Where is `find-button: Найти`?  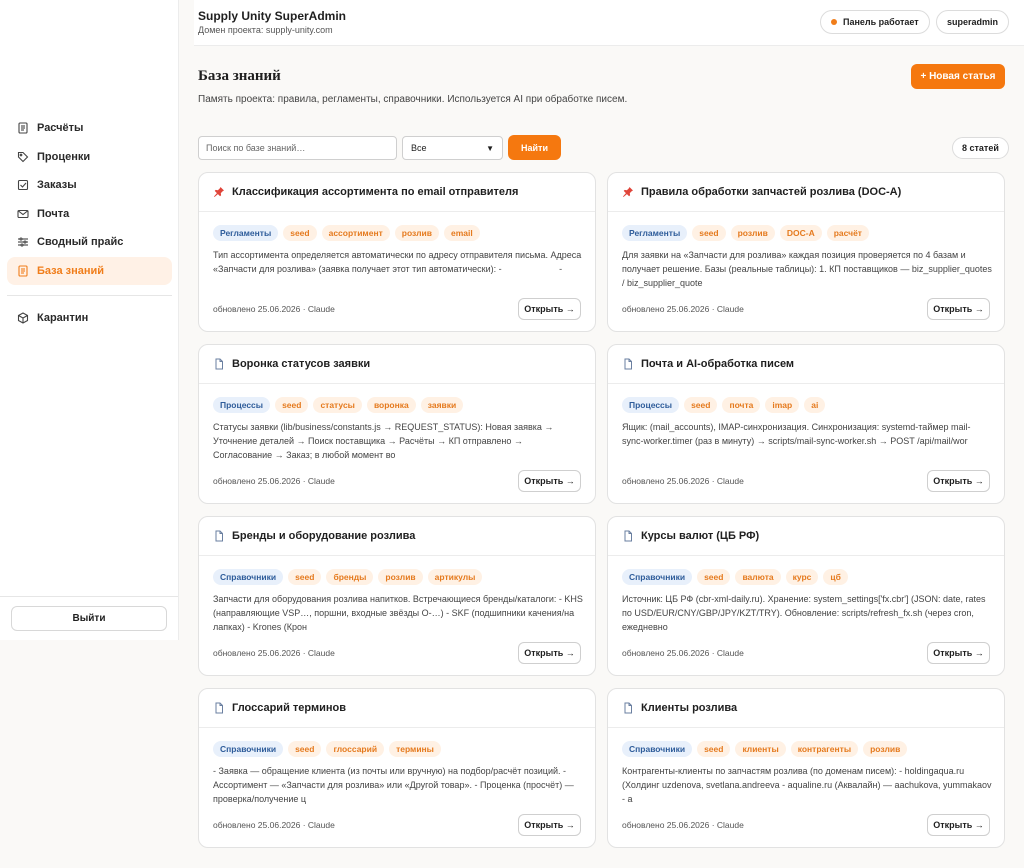 find-button: Найти is located at coordinates (534, 147).